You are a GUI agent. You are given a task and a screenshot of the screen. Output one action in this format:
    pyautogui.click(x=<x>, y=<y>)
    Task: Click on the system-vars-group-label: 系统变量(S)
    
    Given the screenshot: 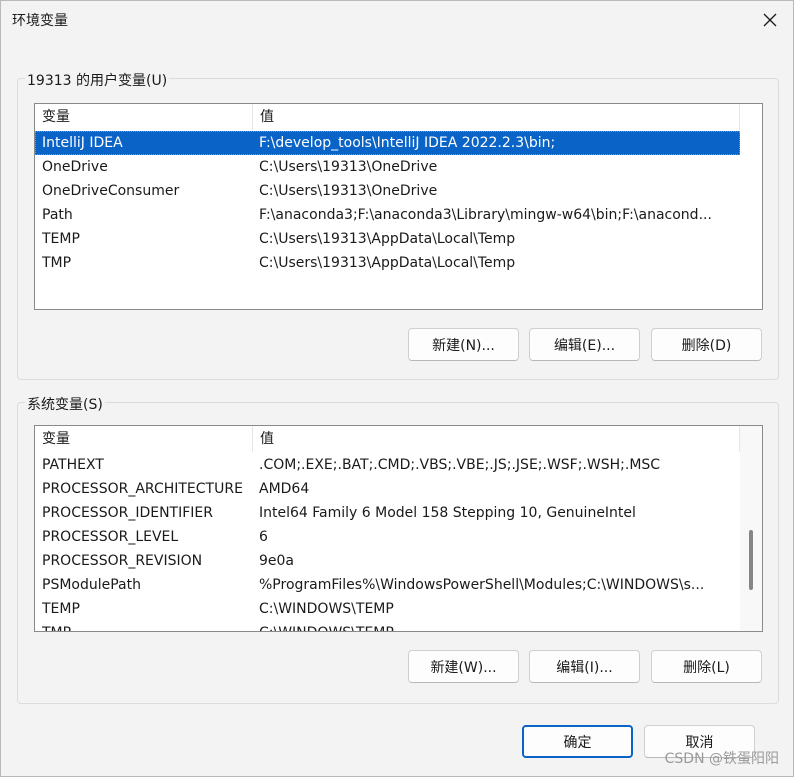 What is the action you would take?
    pyautogui.click(x=65, y=404)
    